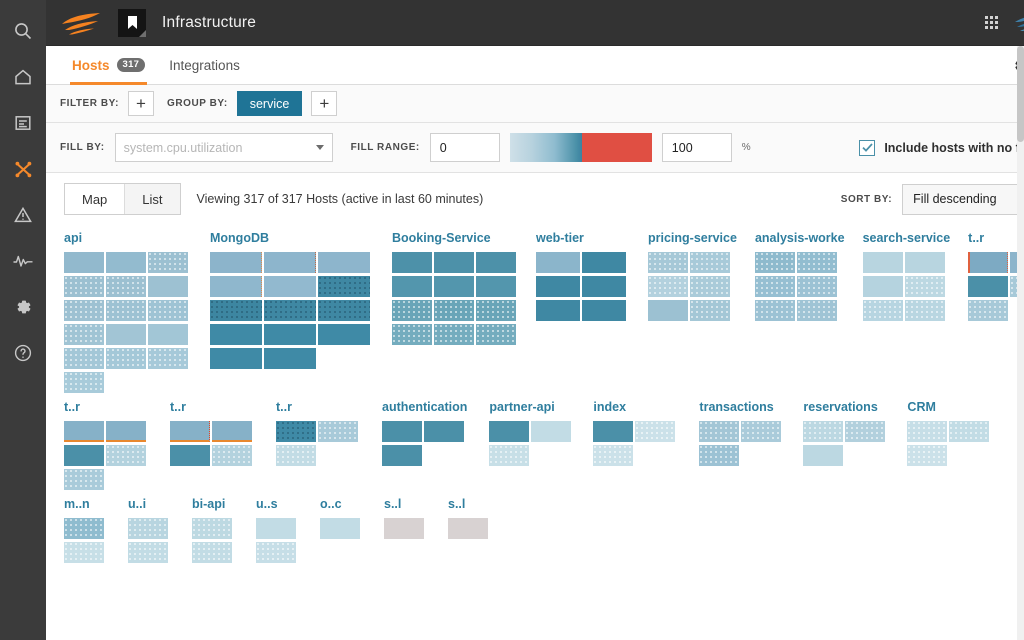 The image size is (1024, 640). Describe the element at coordinates (23, 215) in the screenshot. I see `rail-item-alerts` at that location.